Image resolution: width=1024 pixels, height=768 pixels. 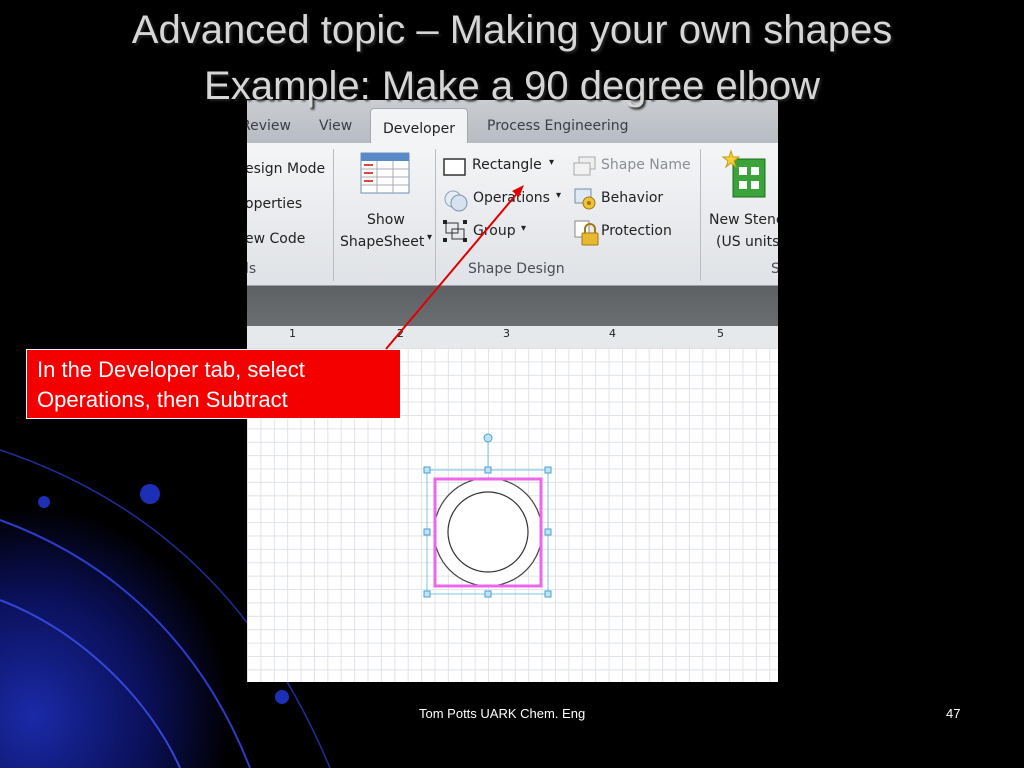 What do you see at coordinates (632, 198) in the screenshot?
I see `behavior-button: Behavior` at bounding box center [632, 198].